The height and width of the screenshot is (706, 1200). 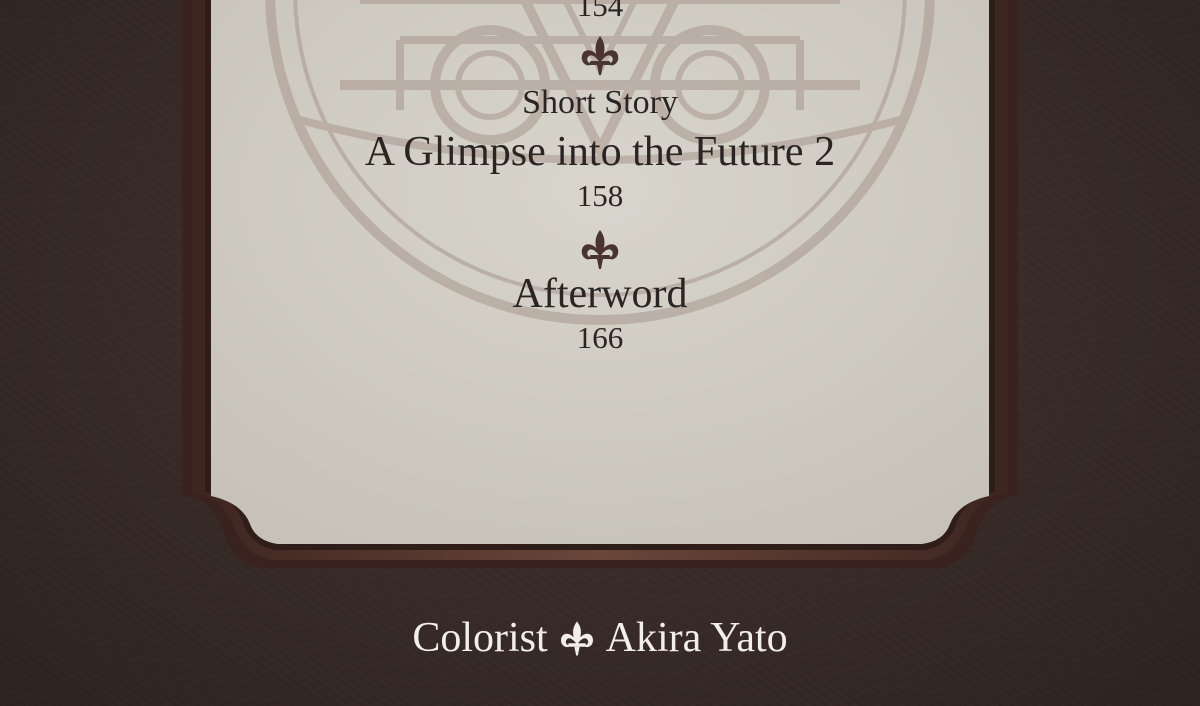 What do you see at coordinates (600, 195) in the screenshot?
I see `toc-entry-page-number: 158` at bounding box center [600, 195].